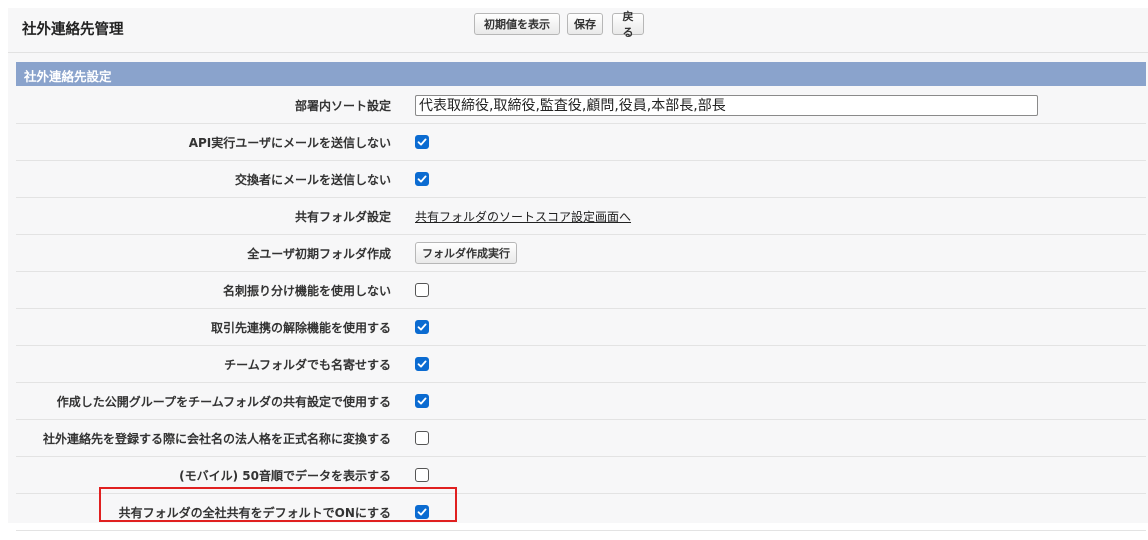  Describe the element at coordinates (581, 364) in the screenshot. I see `setting-row: チームフォルダでも名寄せする` at that location.